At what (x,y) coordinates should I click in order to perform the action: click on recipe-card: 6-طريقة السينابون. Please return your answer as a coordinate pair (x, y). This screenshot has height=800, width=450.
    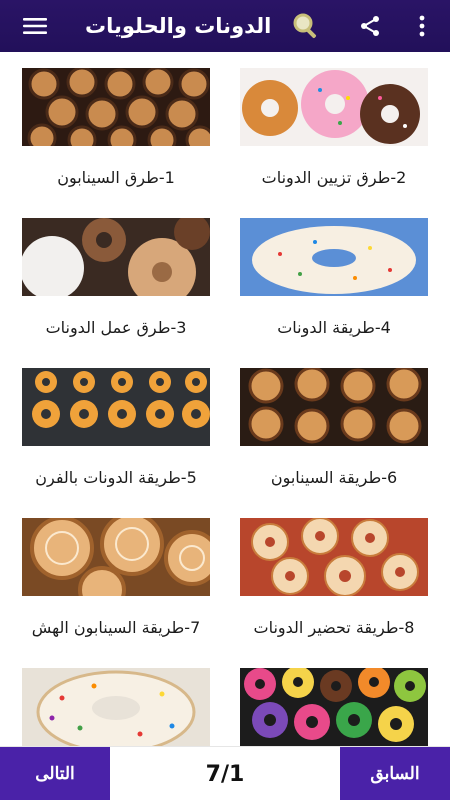
    Looking at the image, I should click on (334, 427).